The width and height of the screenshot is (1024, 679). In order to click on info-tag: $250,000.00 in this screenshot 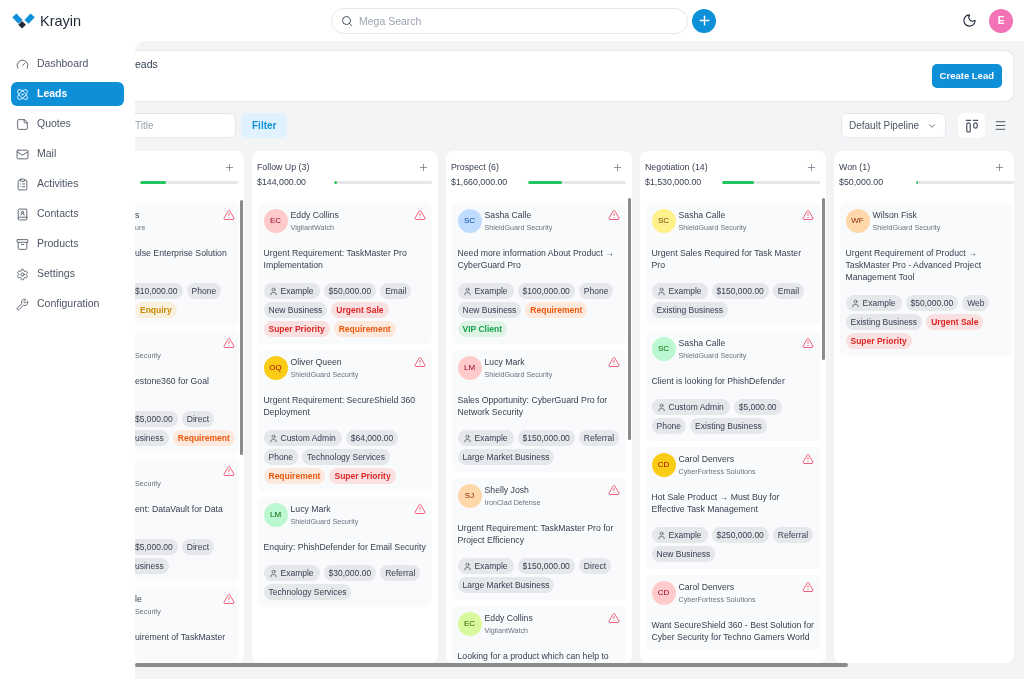, I will do `click(740, 535)`.